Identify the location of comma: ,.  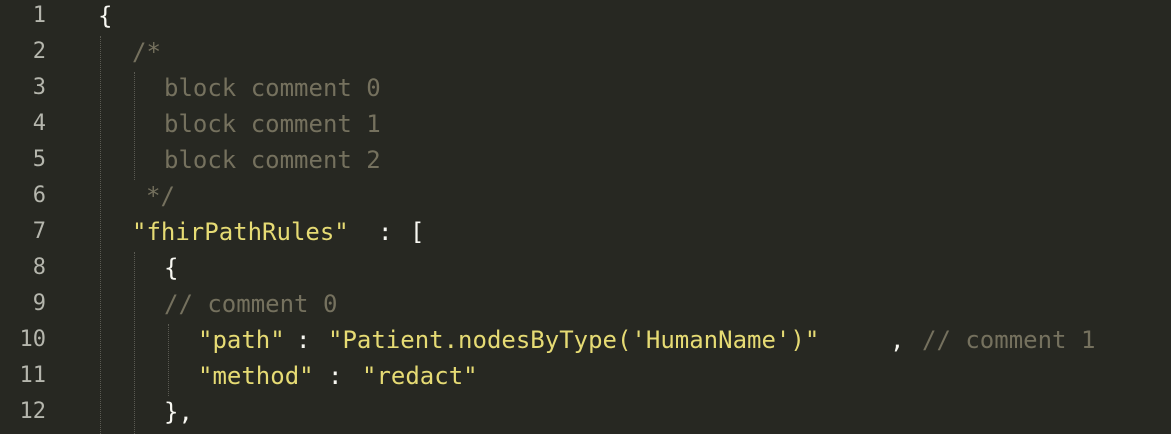
(897, 340).